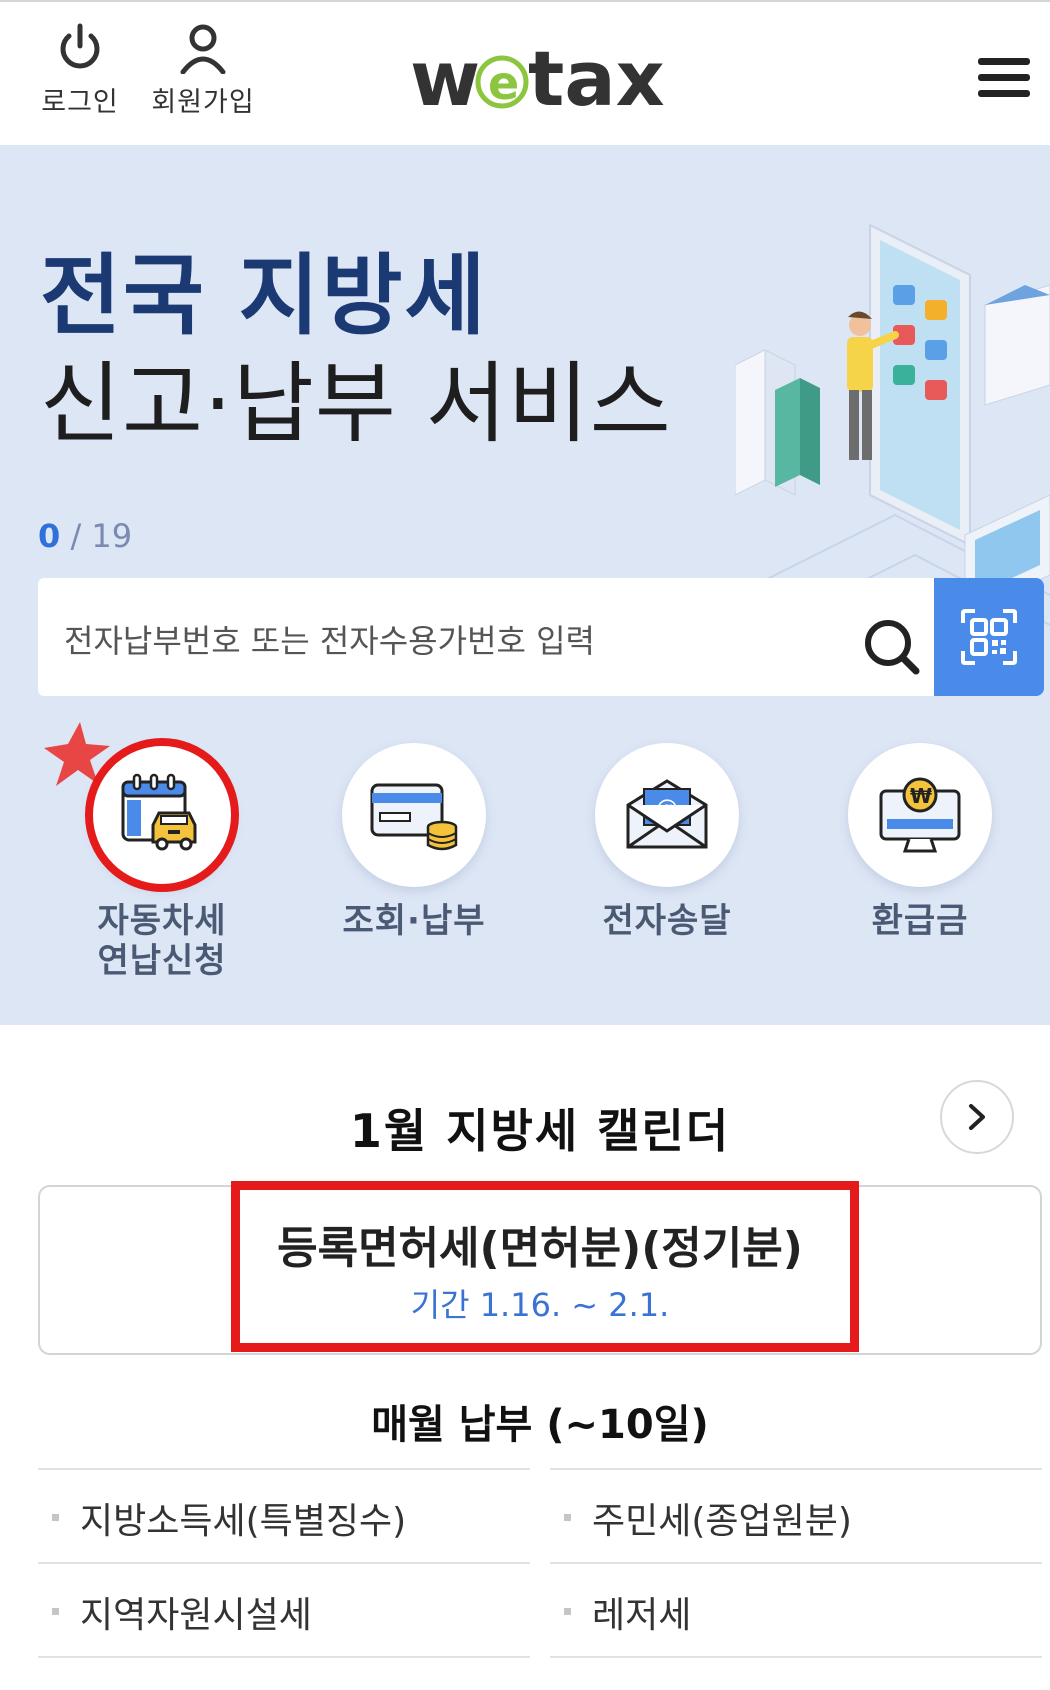 The width and height of the screenshot is (1050, 1690). Describe the element at coordinates (540, 1305) in the screenshot. I see `calendar-item-period: 기간 1.16. ~ 2.1.` at that location.